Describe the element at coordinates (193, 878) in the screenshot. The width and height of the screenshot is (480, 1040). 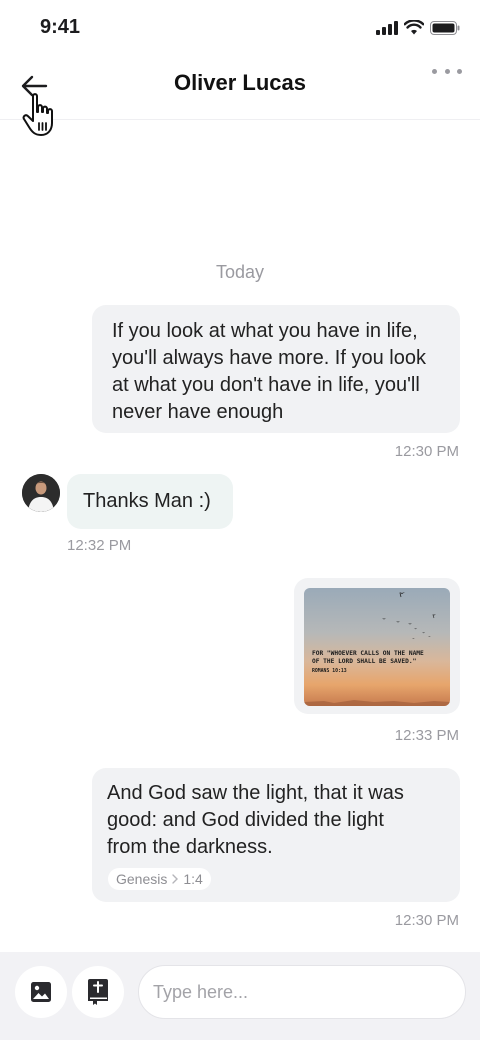
I see `verse-ref: 1:4` at that location.